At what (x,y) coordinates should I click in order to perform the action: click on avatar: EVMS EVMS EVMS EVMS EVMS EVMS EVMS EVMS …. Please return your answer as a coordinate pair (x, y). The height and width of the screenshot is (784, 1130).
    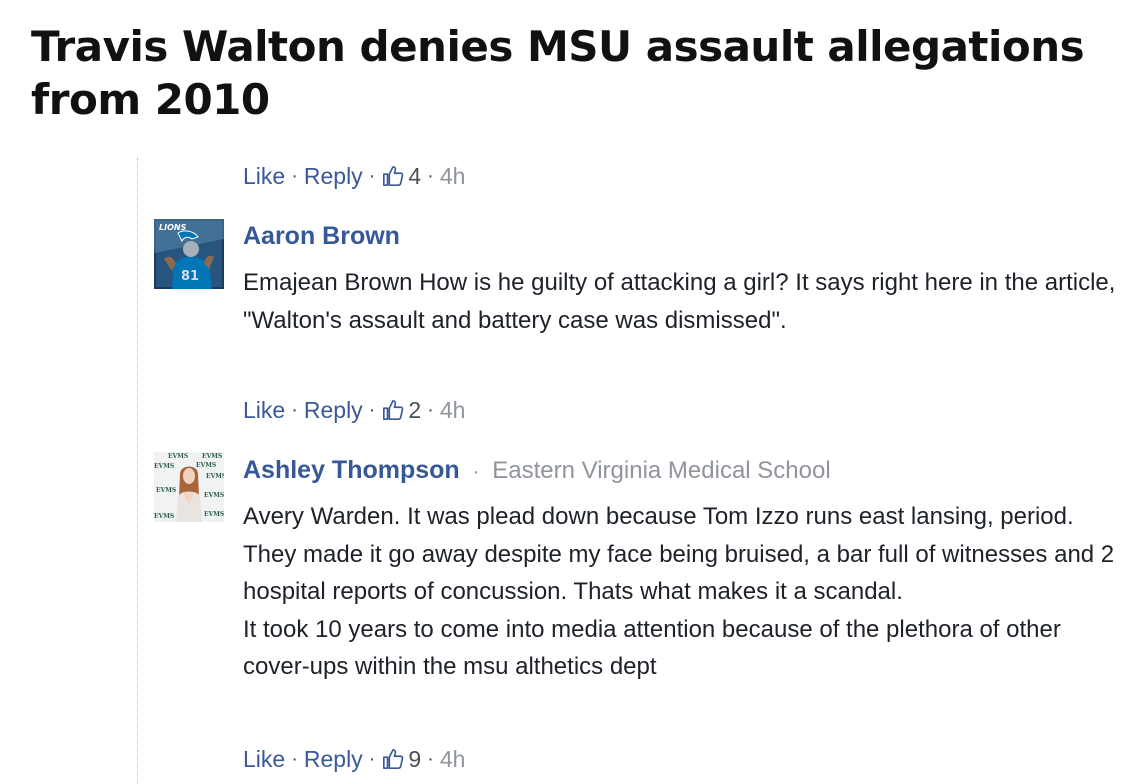
    Looking at the image, I should click on (189, 487).